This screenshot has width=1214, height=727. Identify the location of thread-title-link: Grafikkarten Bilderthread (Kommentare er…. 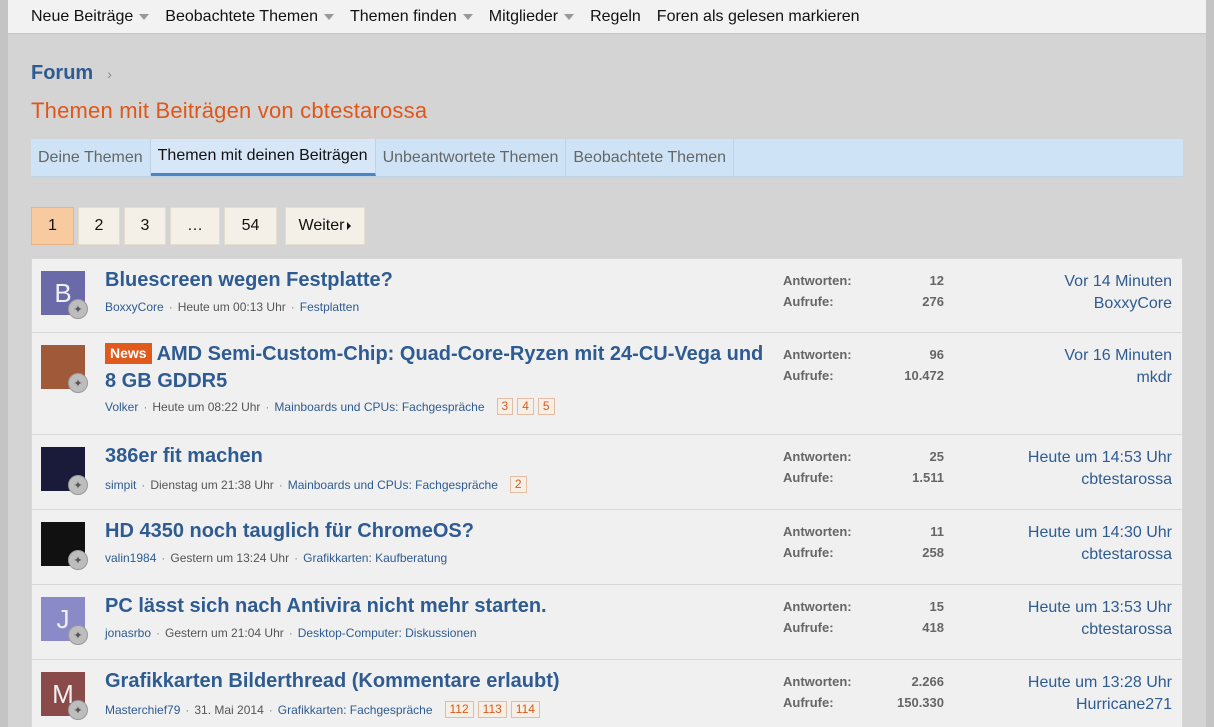
(435, 681).